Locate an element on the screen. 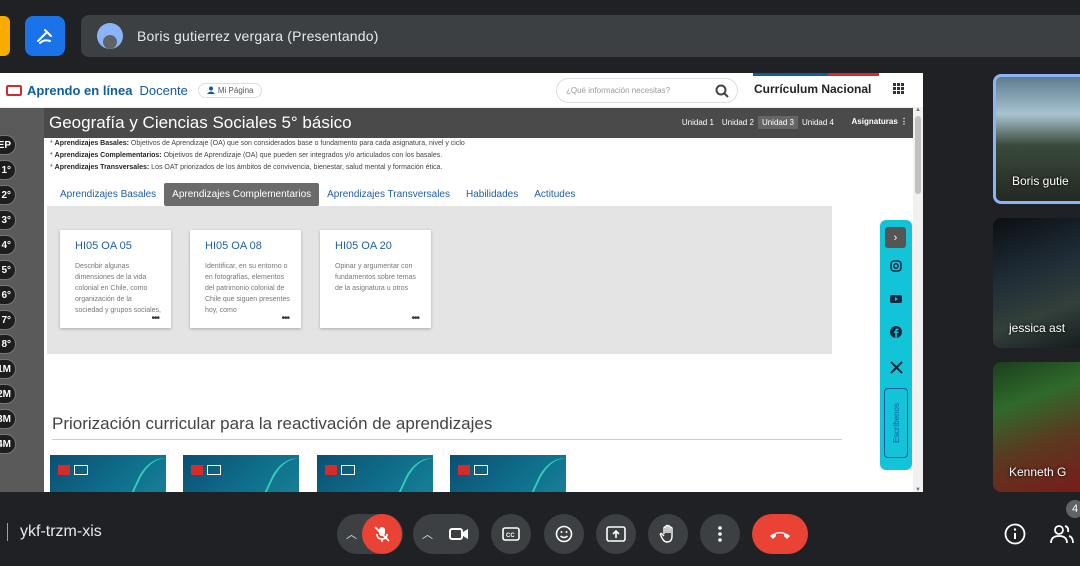 This screenshot has height=566, width=1080. grade-item: 3° is located at coordinates (8, 220).